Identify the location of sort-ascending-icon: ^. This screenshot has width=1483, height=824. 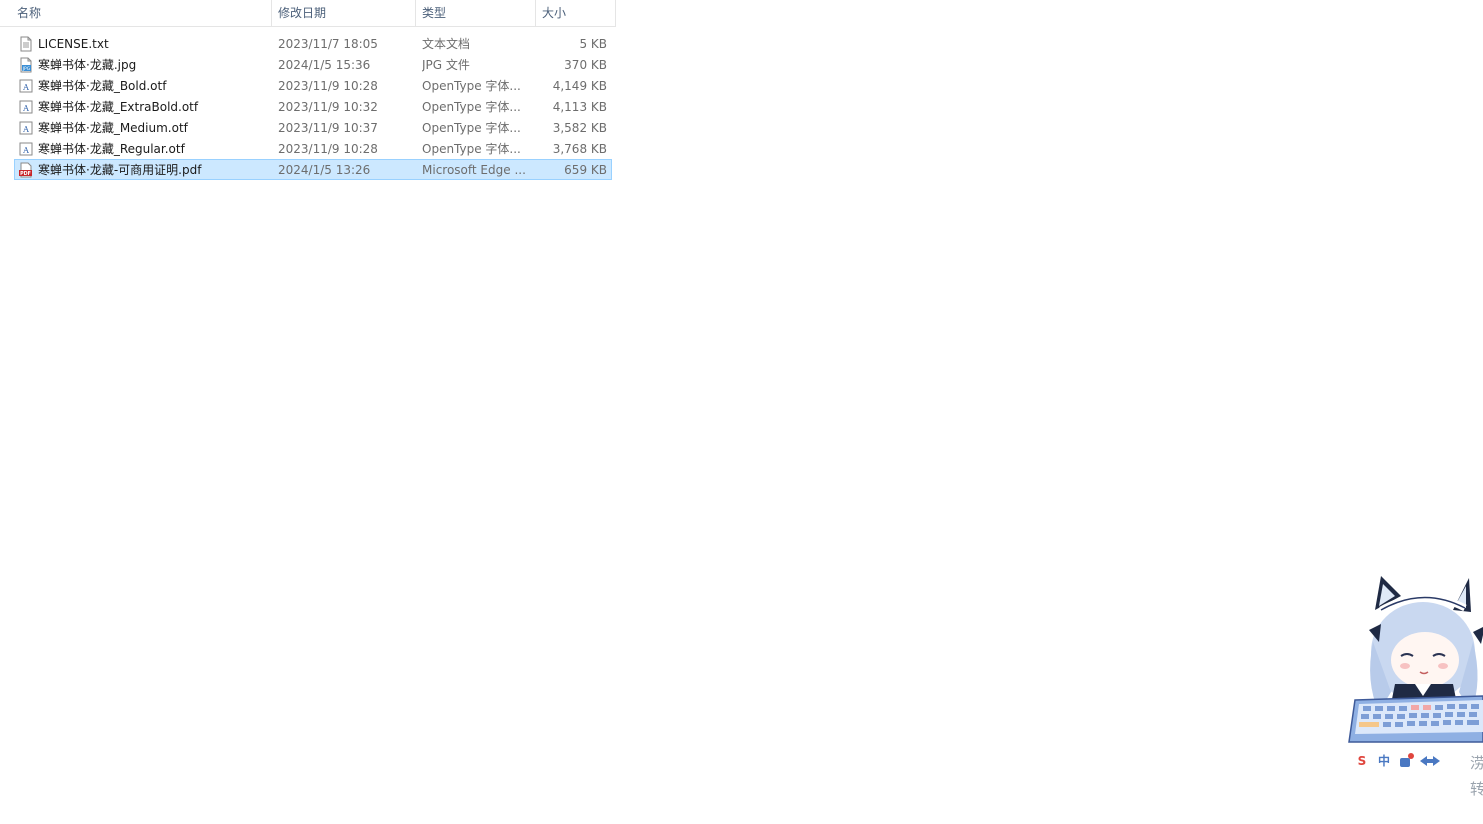
(142, 3).